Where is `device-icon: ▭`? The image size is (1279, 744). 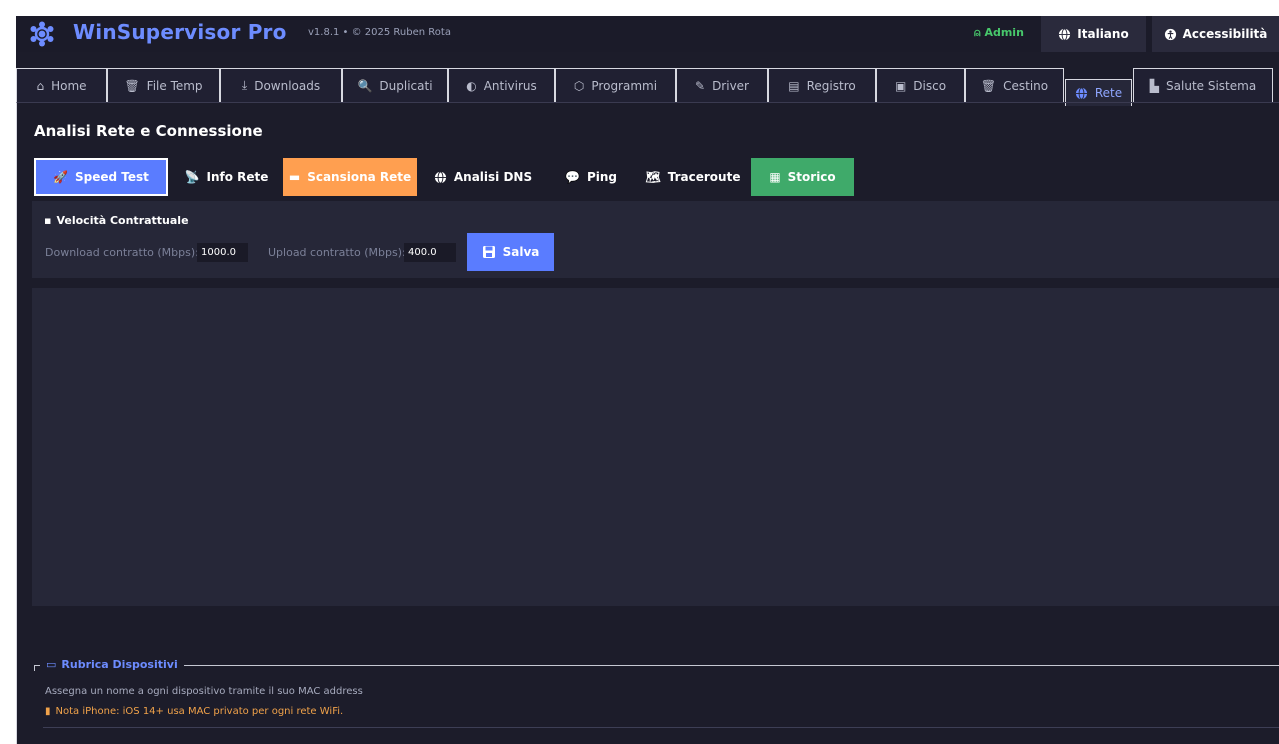
device-icon: ▭ is located at coordinates (51, 664).